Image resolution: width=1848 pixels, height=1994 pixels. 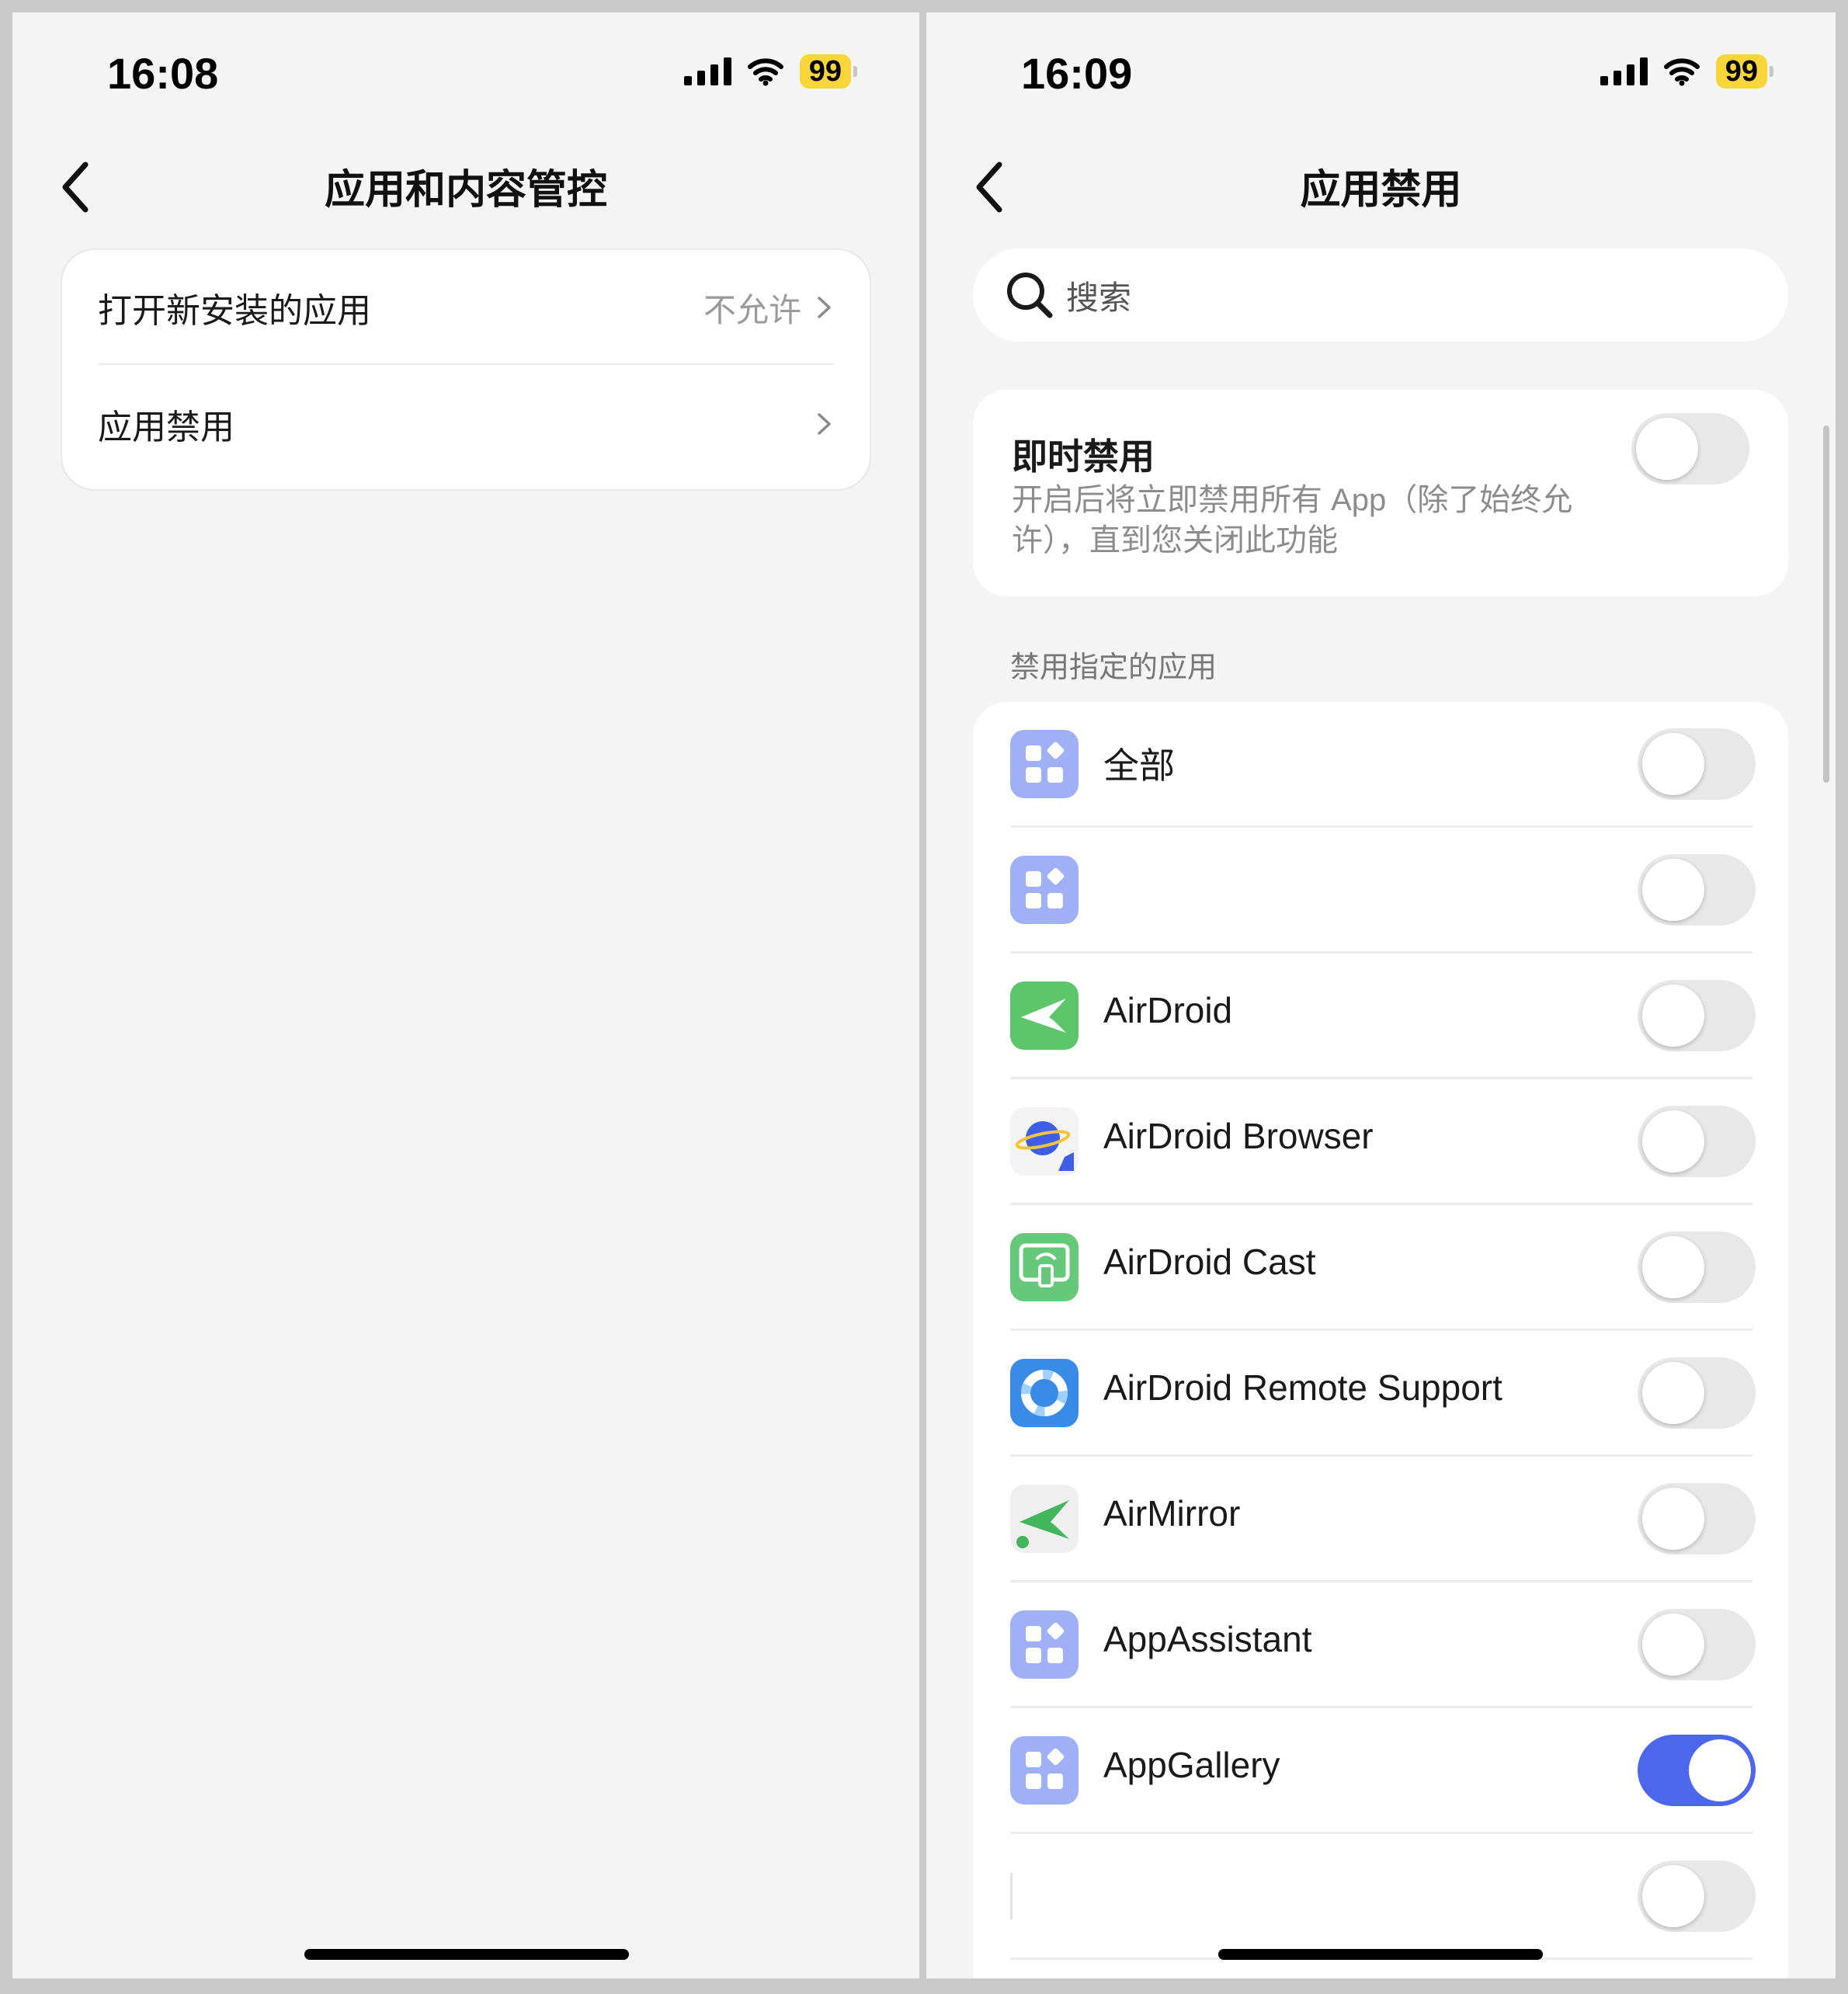 What do you see at coordinates (1690, 449) in the screenshot?
I see `instant-disable-toggle` at bounding box center [1690, 449].